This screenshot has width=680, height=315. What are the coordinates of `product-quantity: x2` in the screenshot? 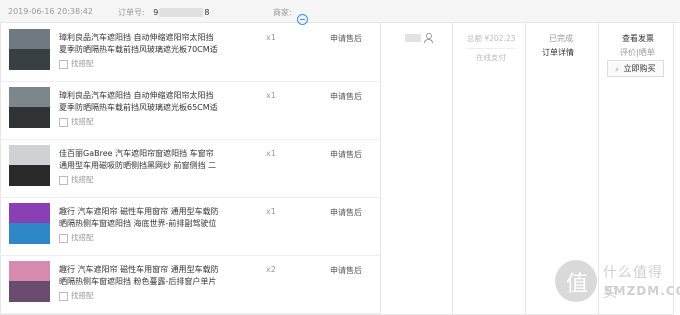 It's located at (271, 269).